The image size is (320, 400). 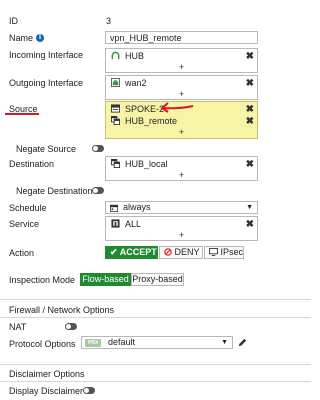 I want to click on nat-label: NAT, so click(x=18, y=327).